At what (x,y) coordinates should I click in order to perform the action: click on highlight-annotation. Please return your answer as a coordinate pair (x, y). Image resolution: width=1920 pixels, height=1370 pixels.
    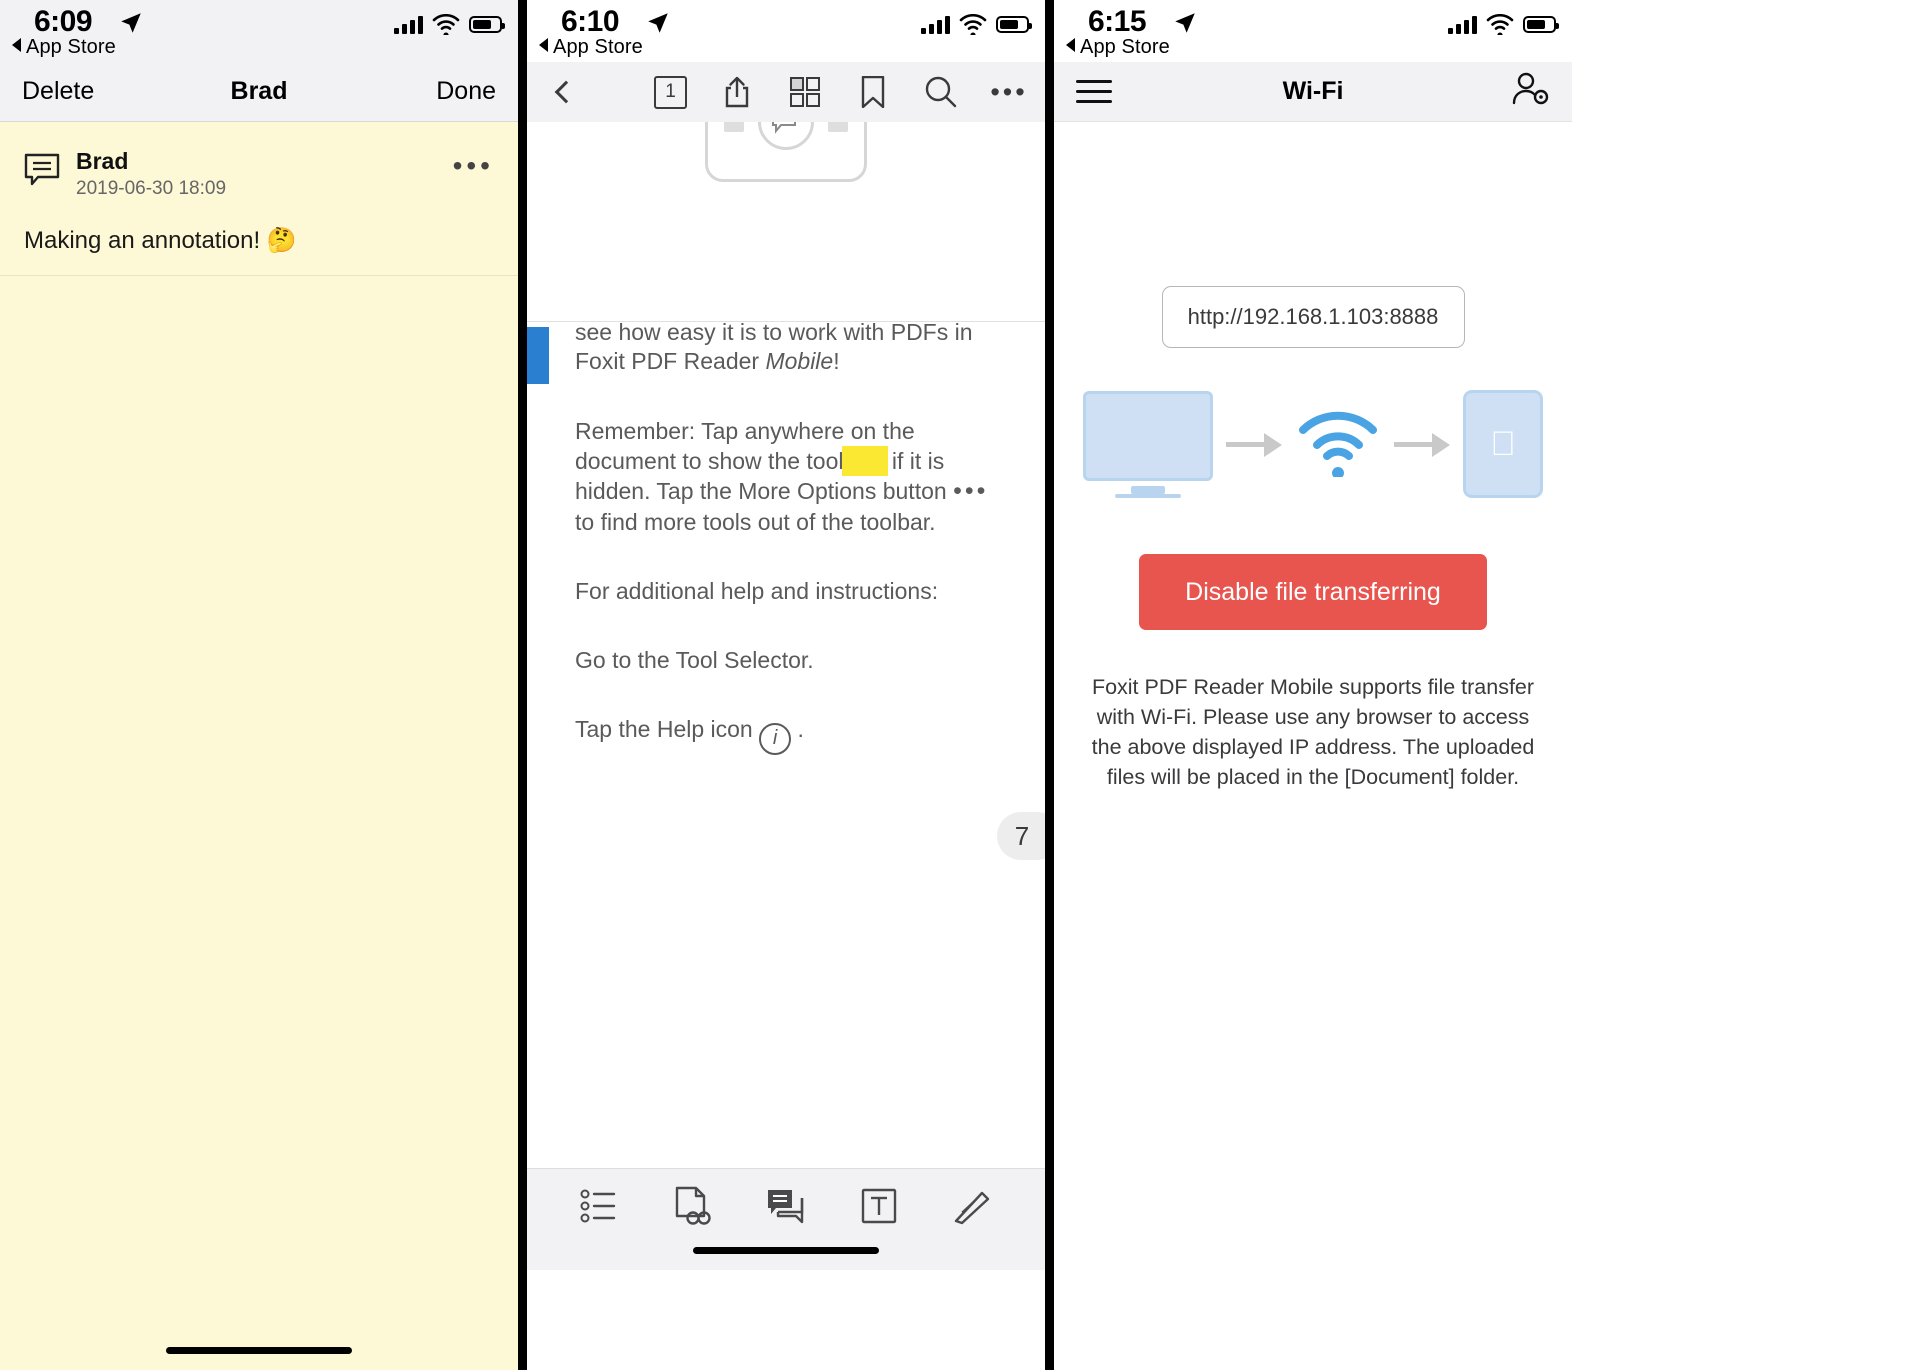
    Looking at the image, I should click on (864, 460).